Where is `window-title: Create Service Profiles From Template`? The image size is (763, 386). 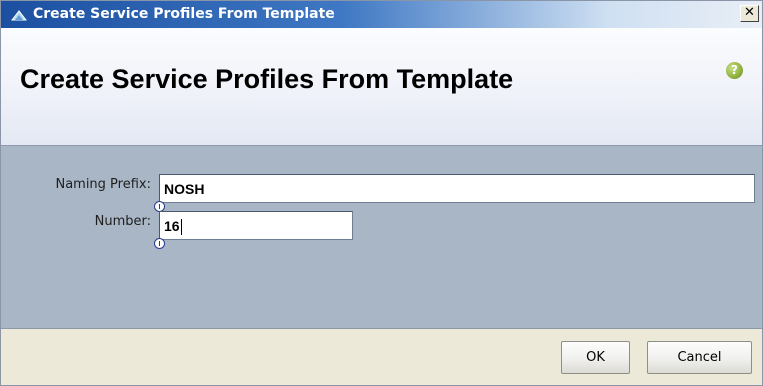 window-title: Create Service Profiles From Template is located at coordinates (184, 14).